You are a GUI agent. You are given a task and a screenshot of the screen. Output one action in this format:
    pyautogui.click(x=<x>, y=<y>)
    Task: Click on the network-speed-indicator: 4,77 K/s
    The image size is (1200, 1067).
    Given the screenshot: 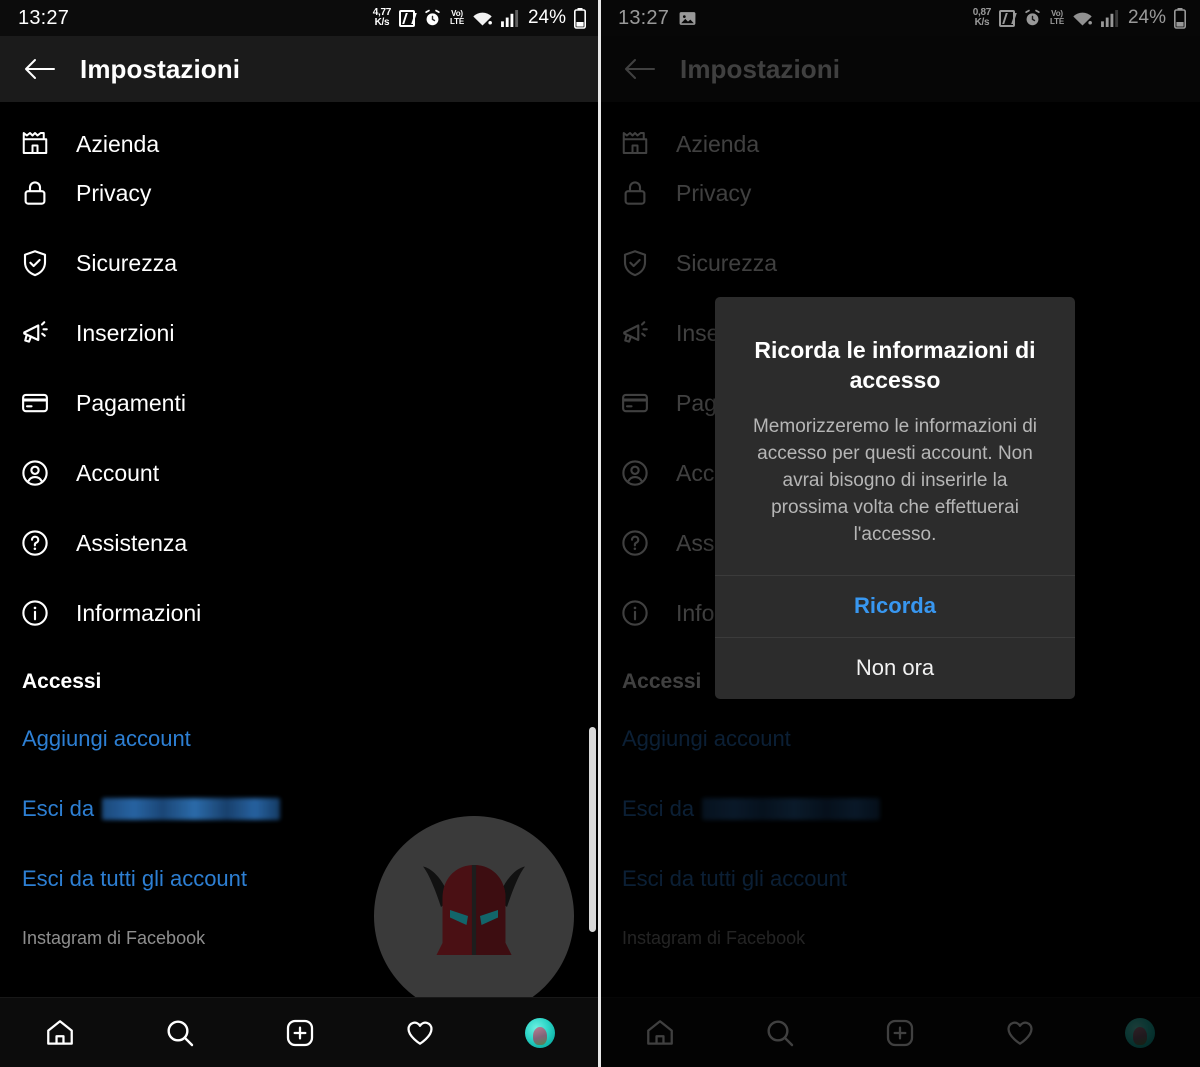 What is the action you would take?
    pyautogui.click(x=382, y=18)
    